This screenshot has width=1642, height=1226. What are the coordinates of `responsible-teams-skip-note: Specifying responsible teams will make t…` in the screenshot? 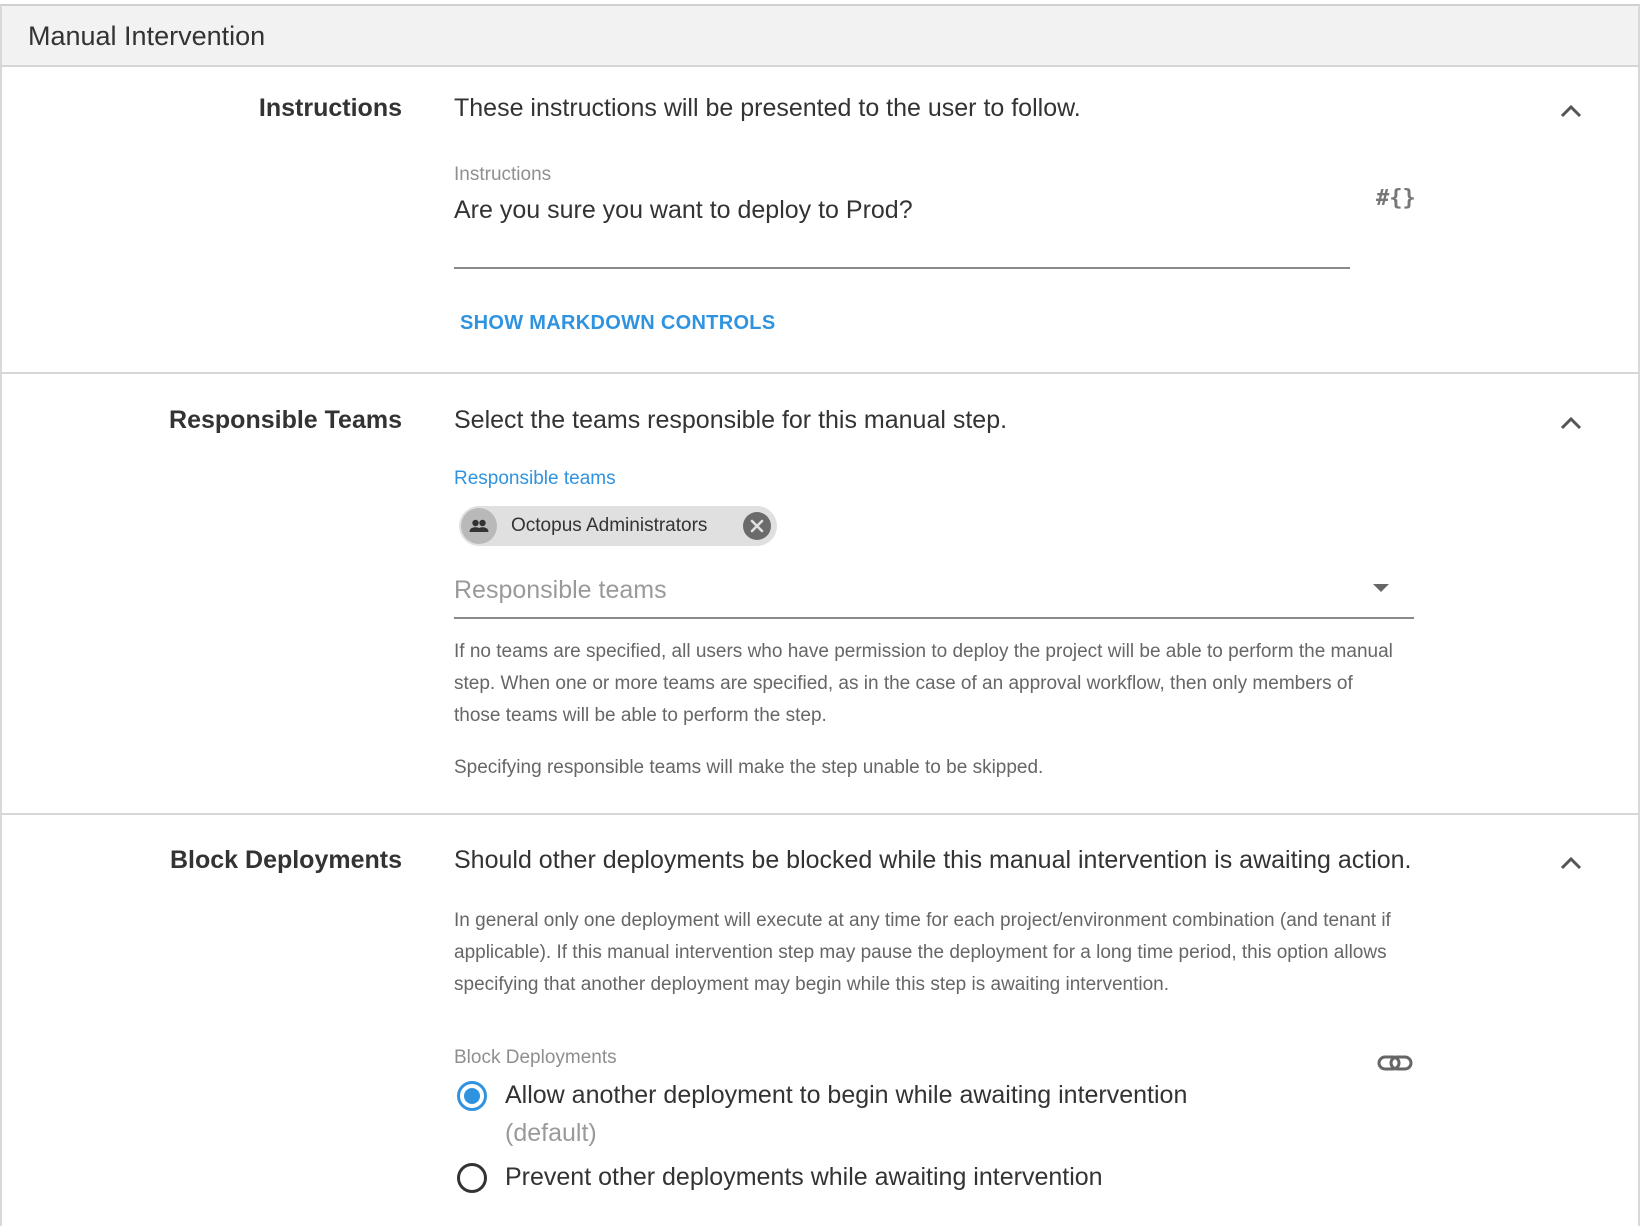 It's located at (749, 767).